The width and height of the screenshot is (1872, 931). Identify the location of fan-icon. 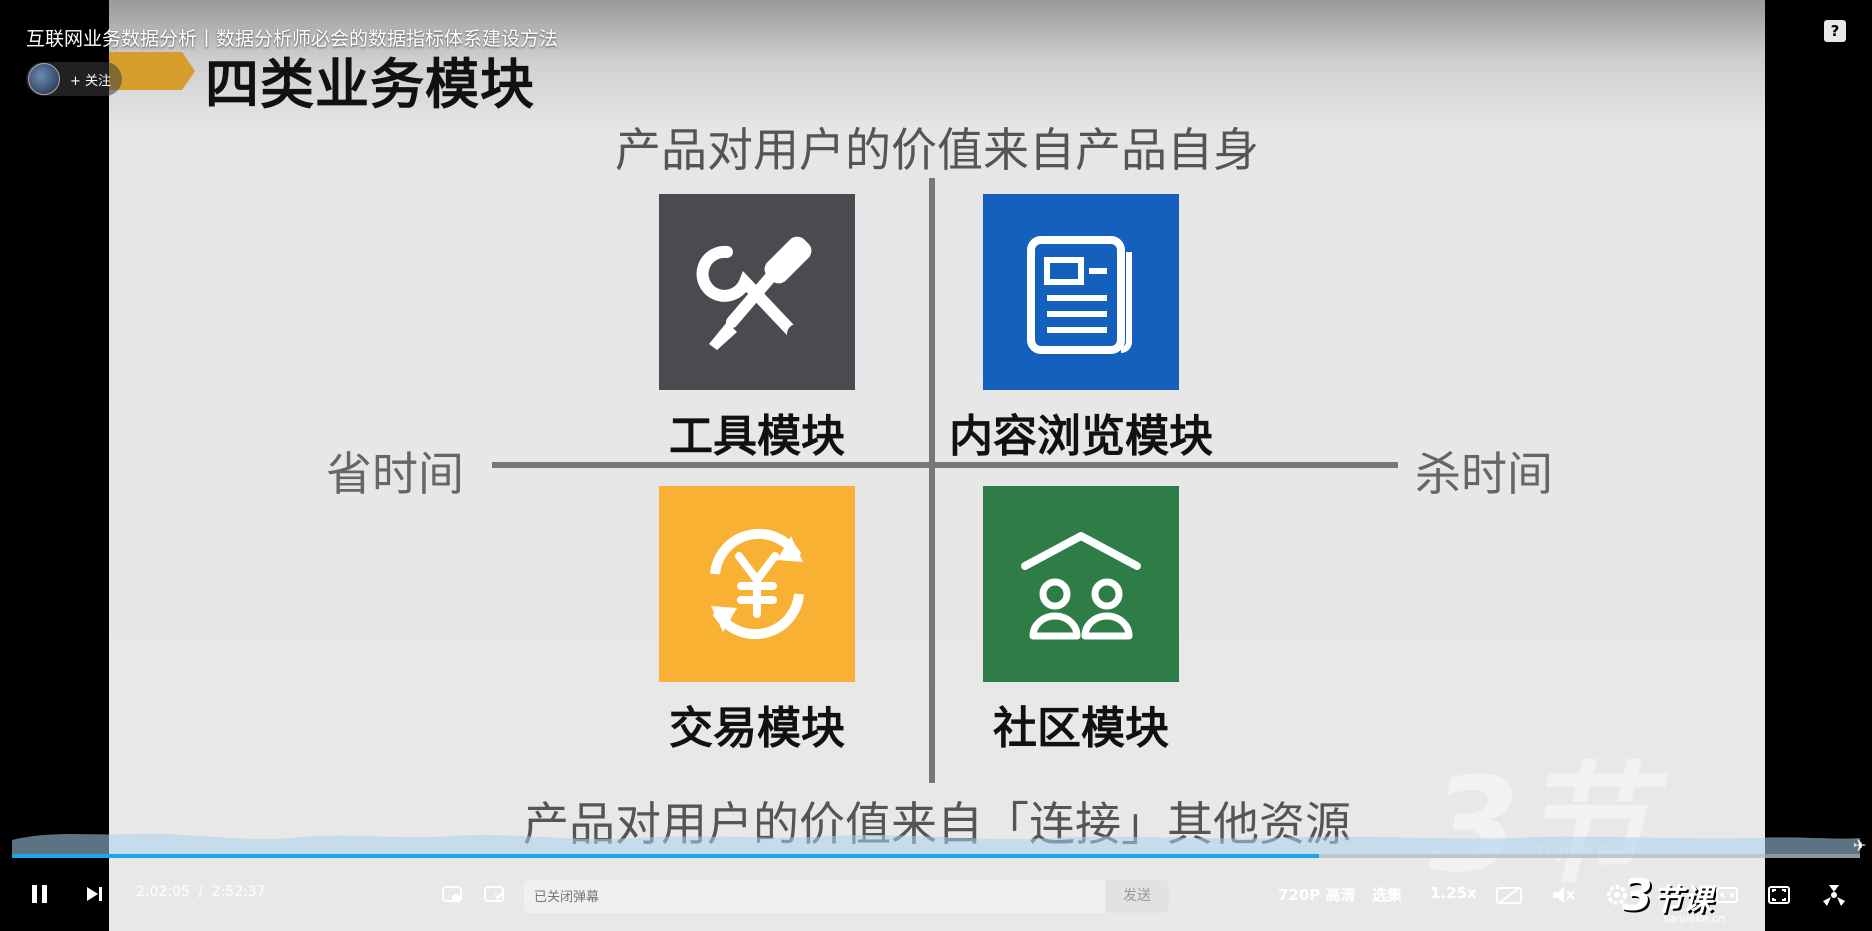
(1834, 895).